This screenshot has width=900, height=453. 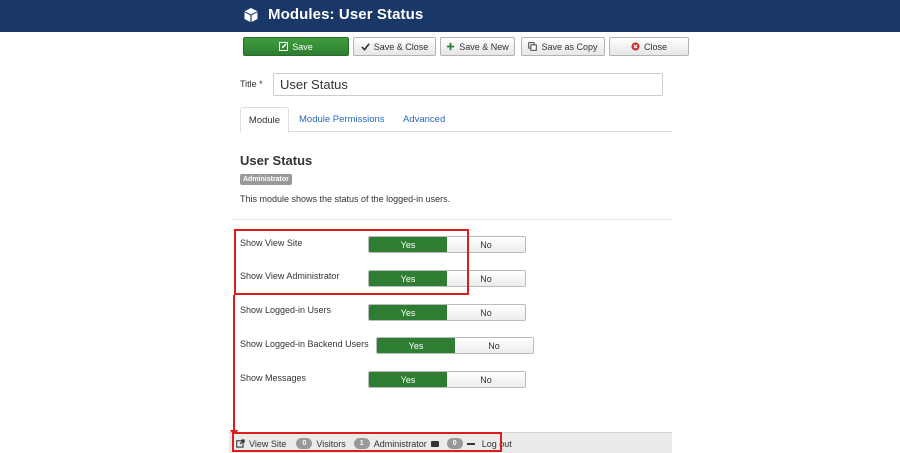 I want to click on save-new-button: Save & New, so click(x=477, y=46).